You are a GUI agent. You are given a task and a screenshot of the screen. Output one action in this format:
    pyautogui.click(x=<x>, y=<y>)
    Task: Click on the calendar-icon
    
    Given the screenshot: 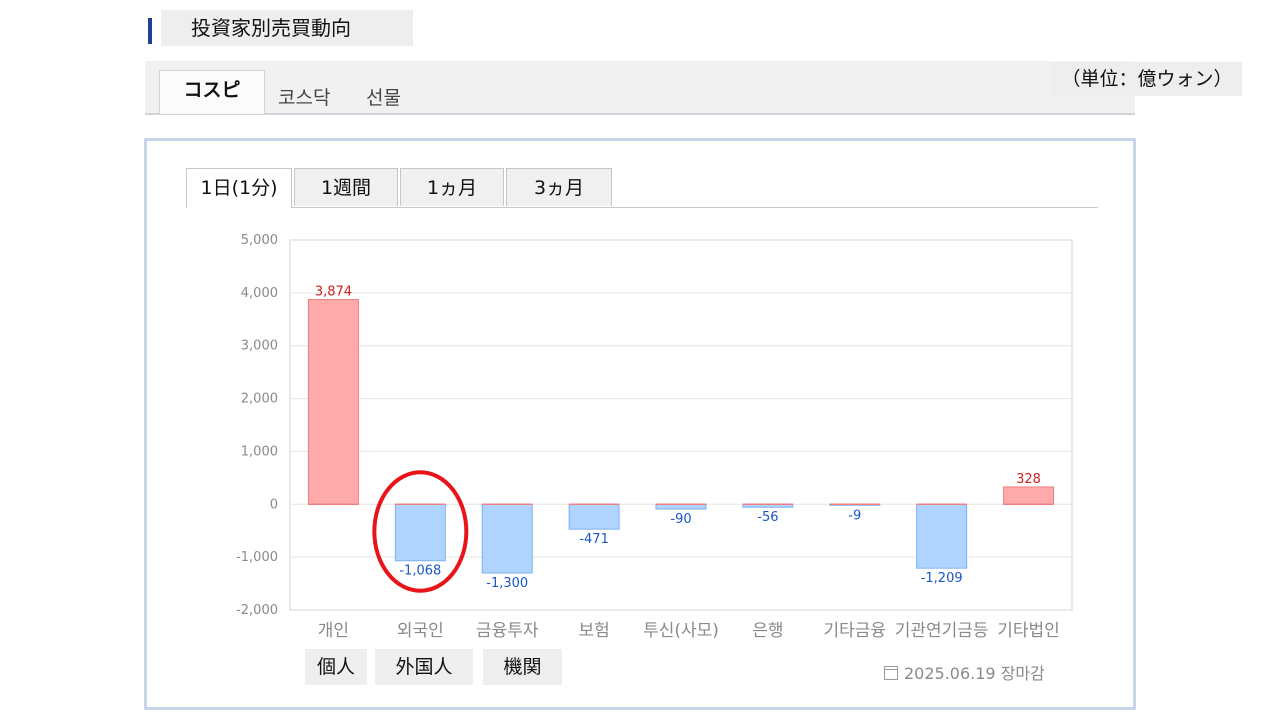 What is the action you would take?
    pyautogui.click(x=891, y=673)
    